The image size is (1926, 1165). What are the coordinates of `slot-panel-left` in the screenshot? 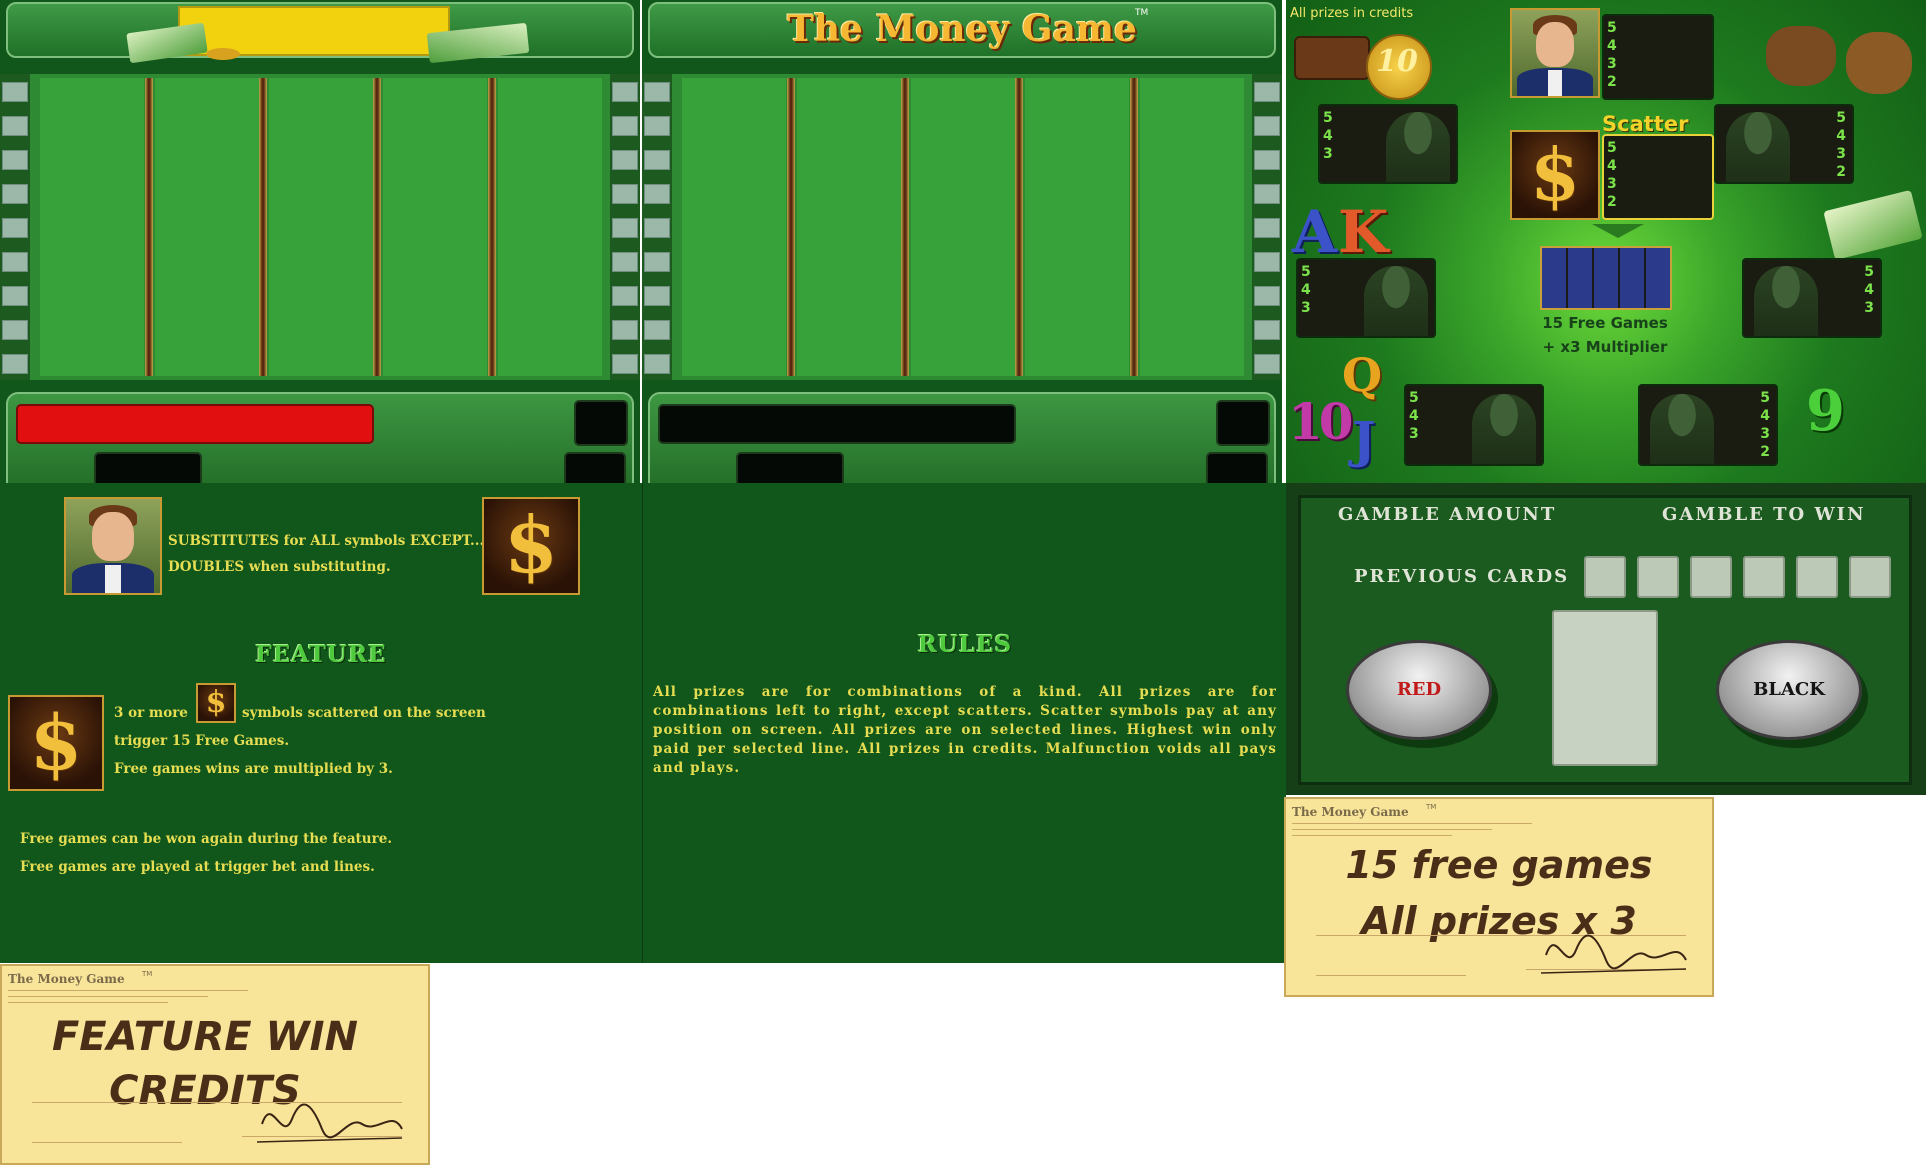 It's located at (320, 241).